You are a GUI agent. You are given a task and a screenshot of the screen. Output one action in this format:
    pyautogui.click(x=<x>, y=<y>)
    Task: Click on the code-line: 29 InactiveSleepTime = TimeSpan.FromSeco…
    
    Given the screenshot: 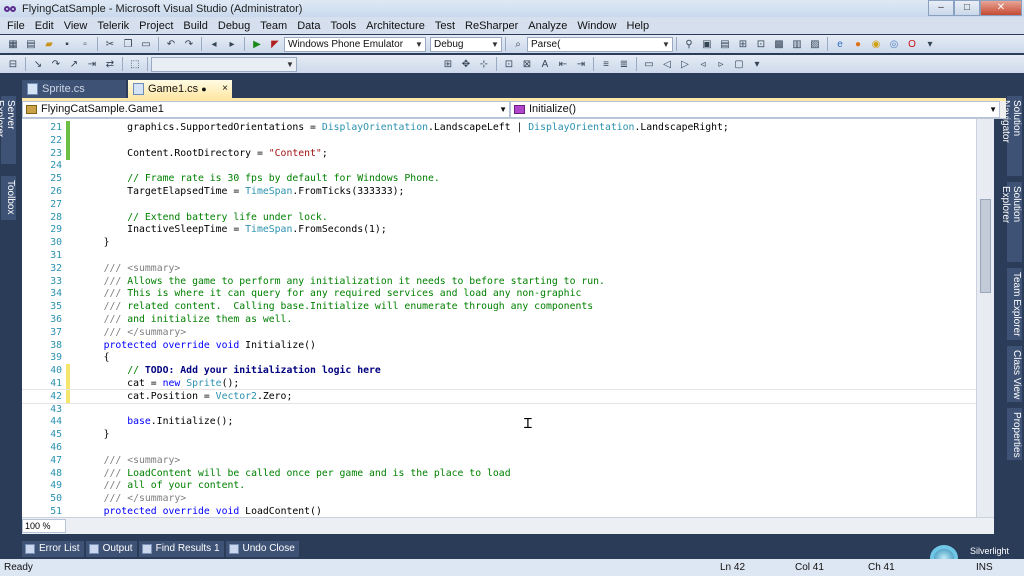 What is the action you would take?
    pyautogui.click(x=499, y=229)
    